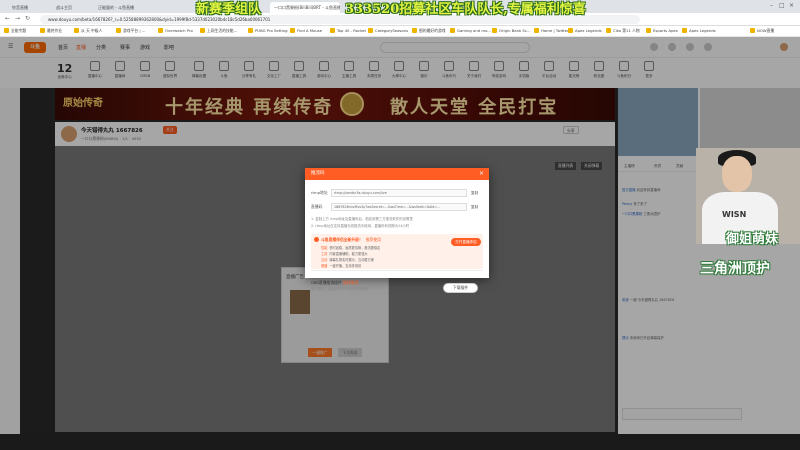 The image size is (800, 450). I want to click on modal-header: 推流码 ×, so click(397, 174).